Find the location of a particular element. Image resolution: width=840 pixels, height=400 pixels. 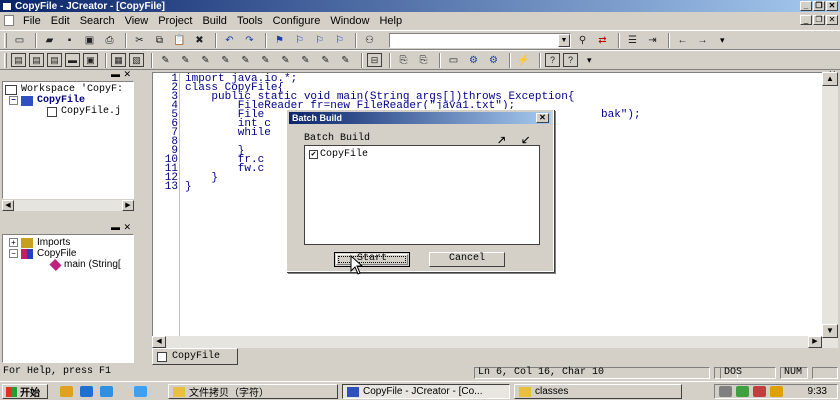

tree-item-method: main (String[ is located at coordinates (85, 264).